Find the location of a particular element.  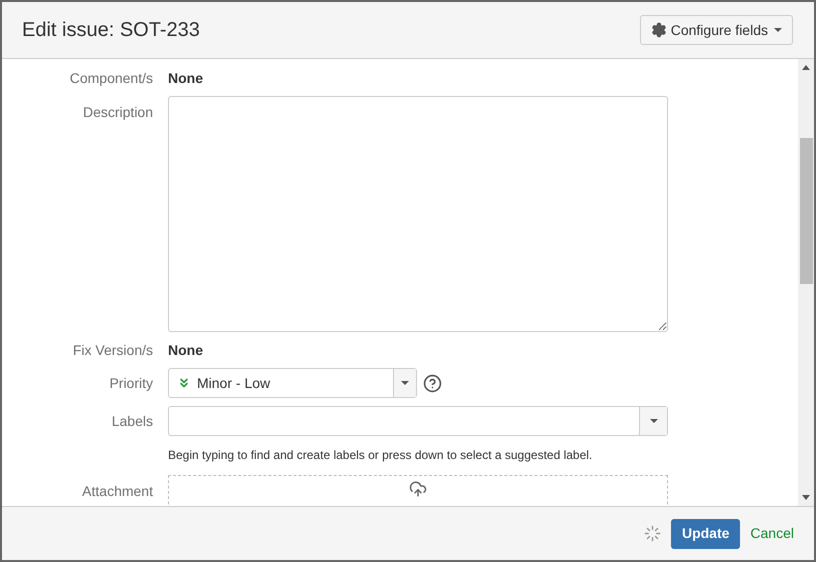

field-label: Component/s is located at coordinates (111, 78).